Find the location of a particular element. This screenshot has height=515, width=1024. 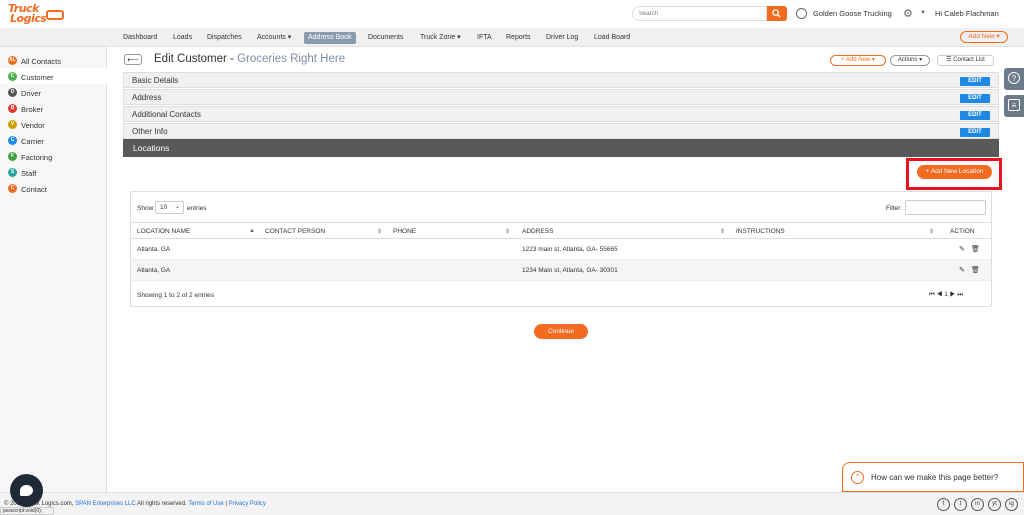

entries-select-value: 10 is located at coordinates (164, 207).